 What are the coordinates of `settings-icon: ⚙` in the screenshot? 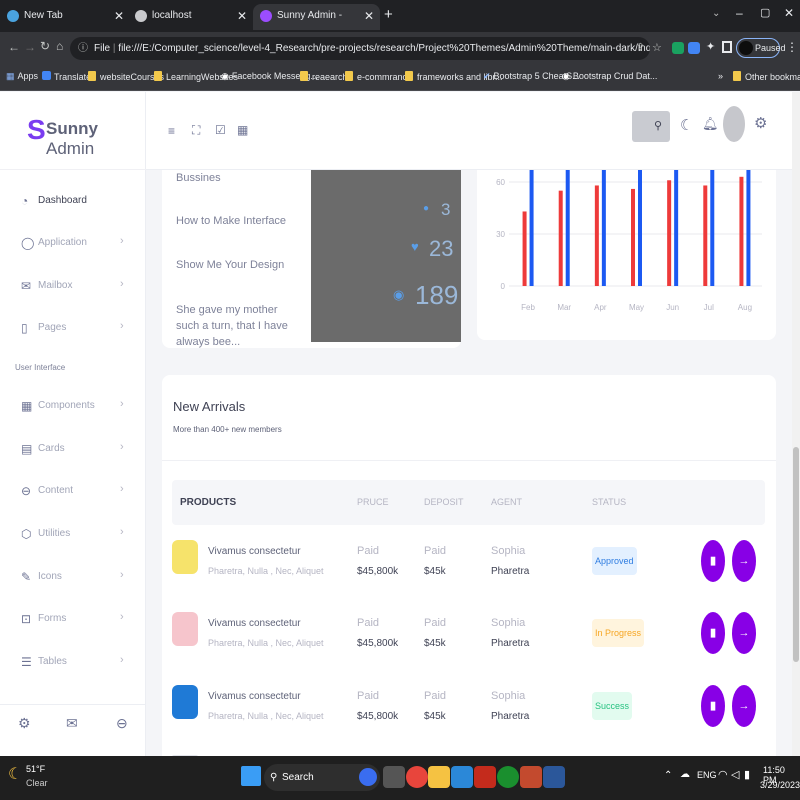 It's located at (24, 723).